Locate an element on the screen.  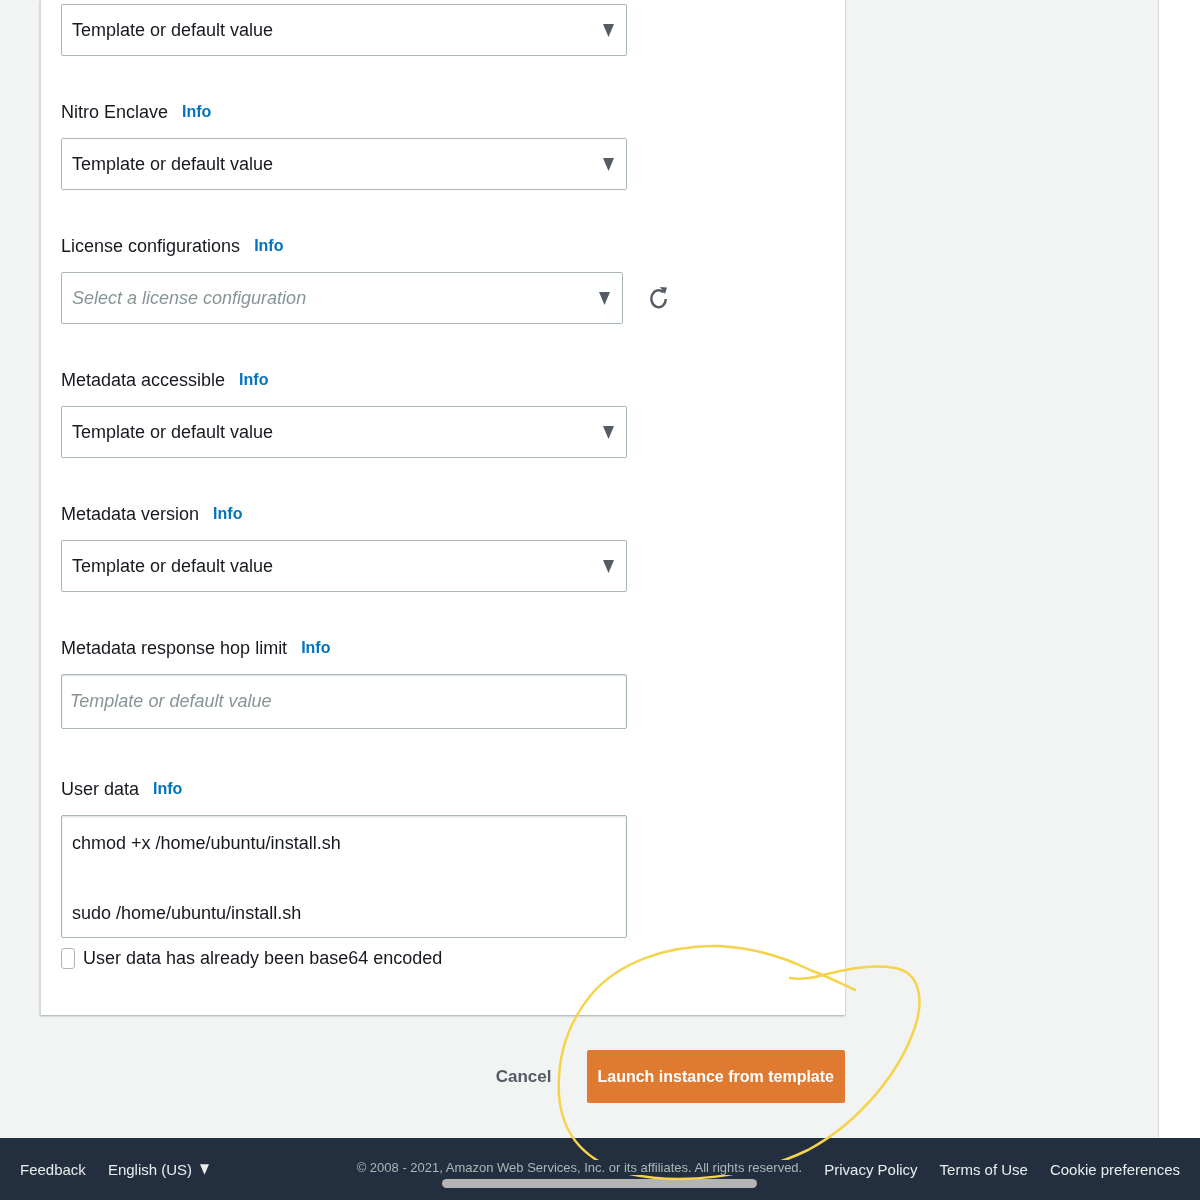
field-label: Metadata accessible is located at coordinates (143, 380).